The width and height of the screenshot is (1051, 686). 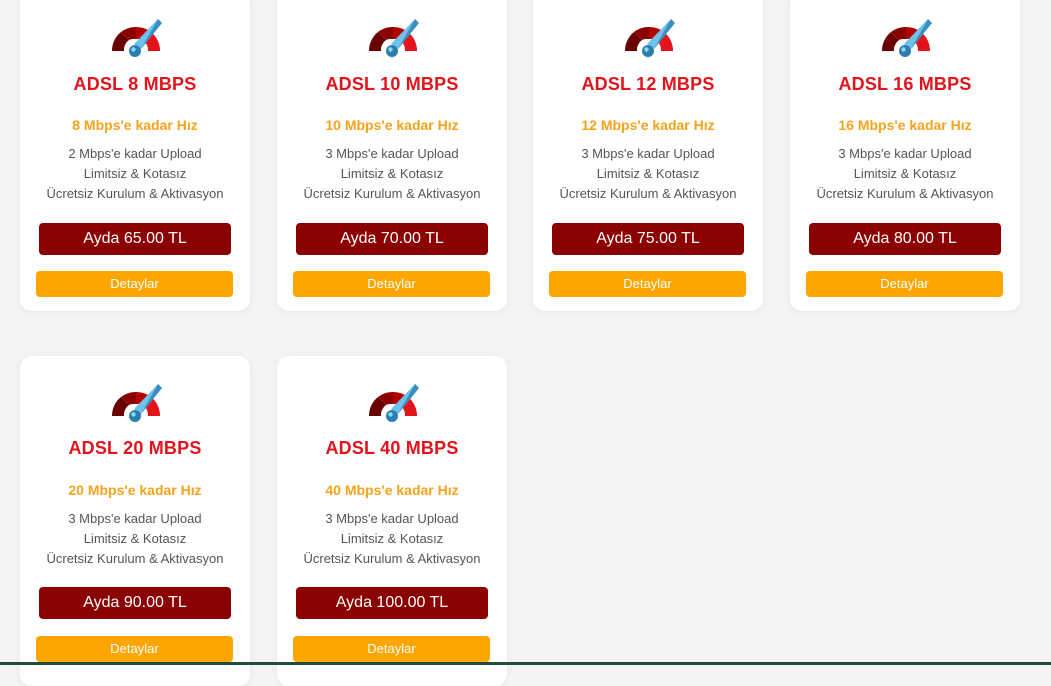 I want to click on price-button: Ayda 100.00 TL, so click(x=392, y=603).